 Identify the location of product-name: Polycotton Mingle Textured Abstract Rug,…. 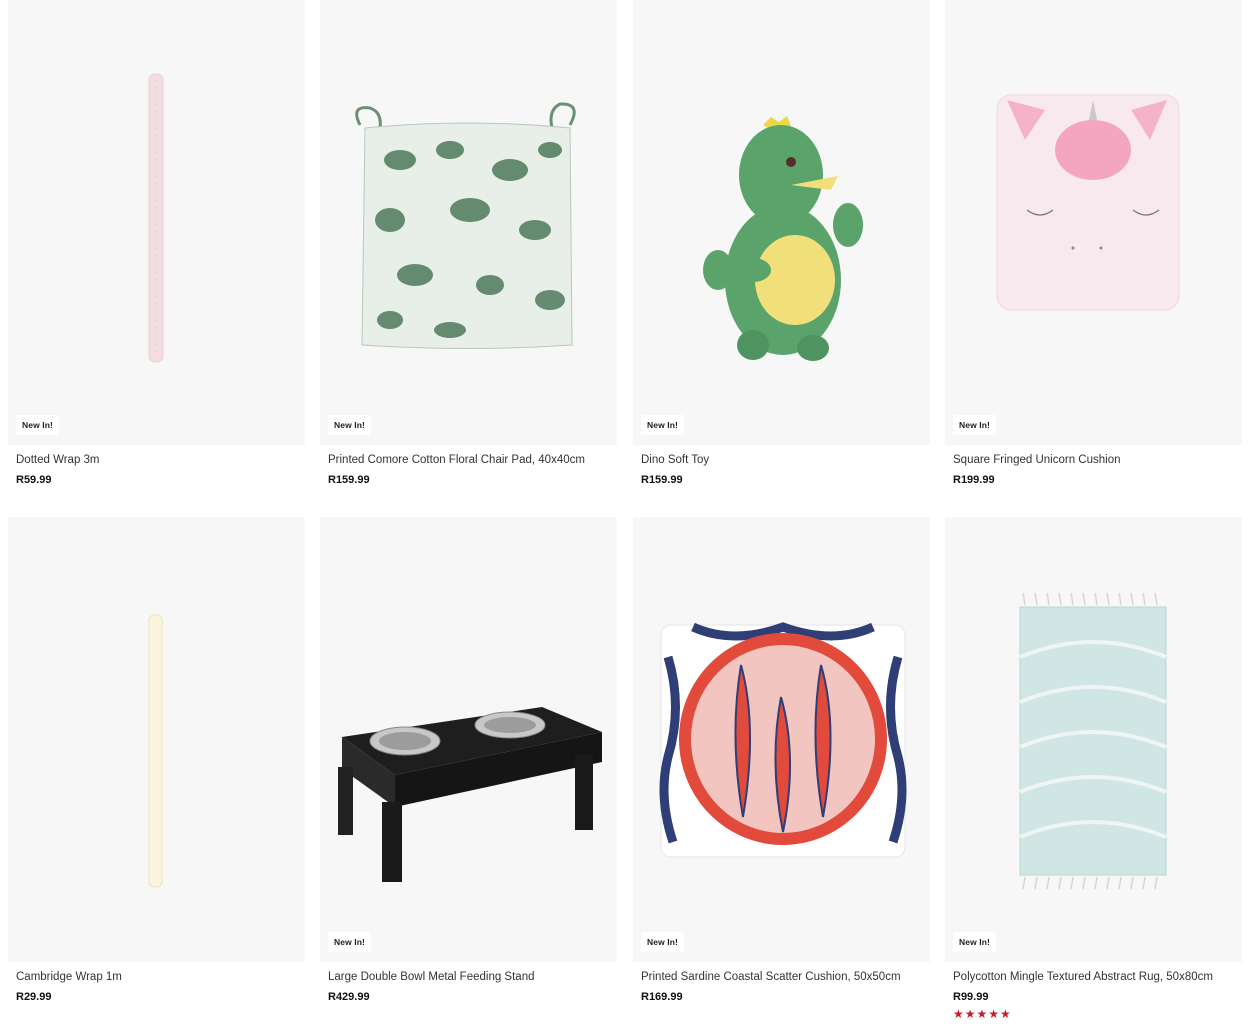
(1083, 977).